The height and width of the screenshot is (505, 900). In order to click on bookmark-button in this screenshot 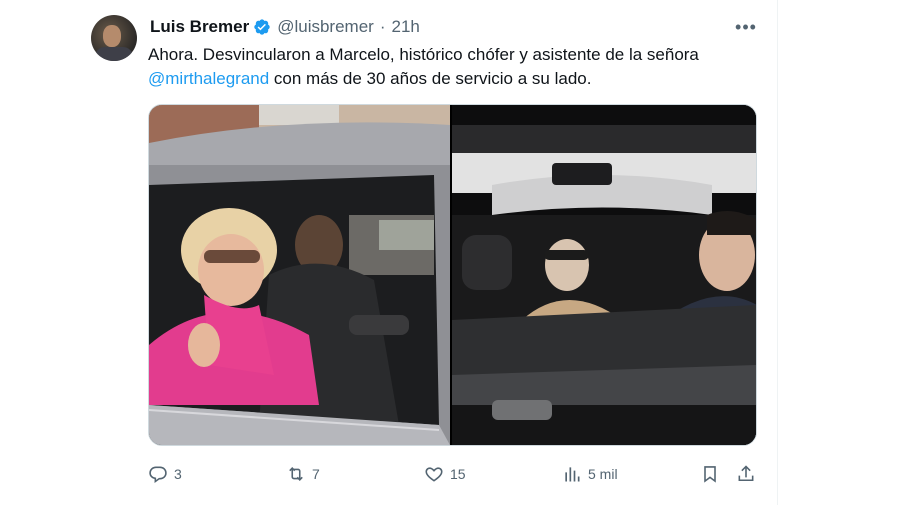, I will do `click(713, 474)`.